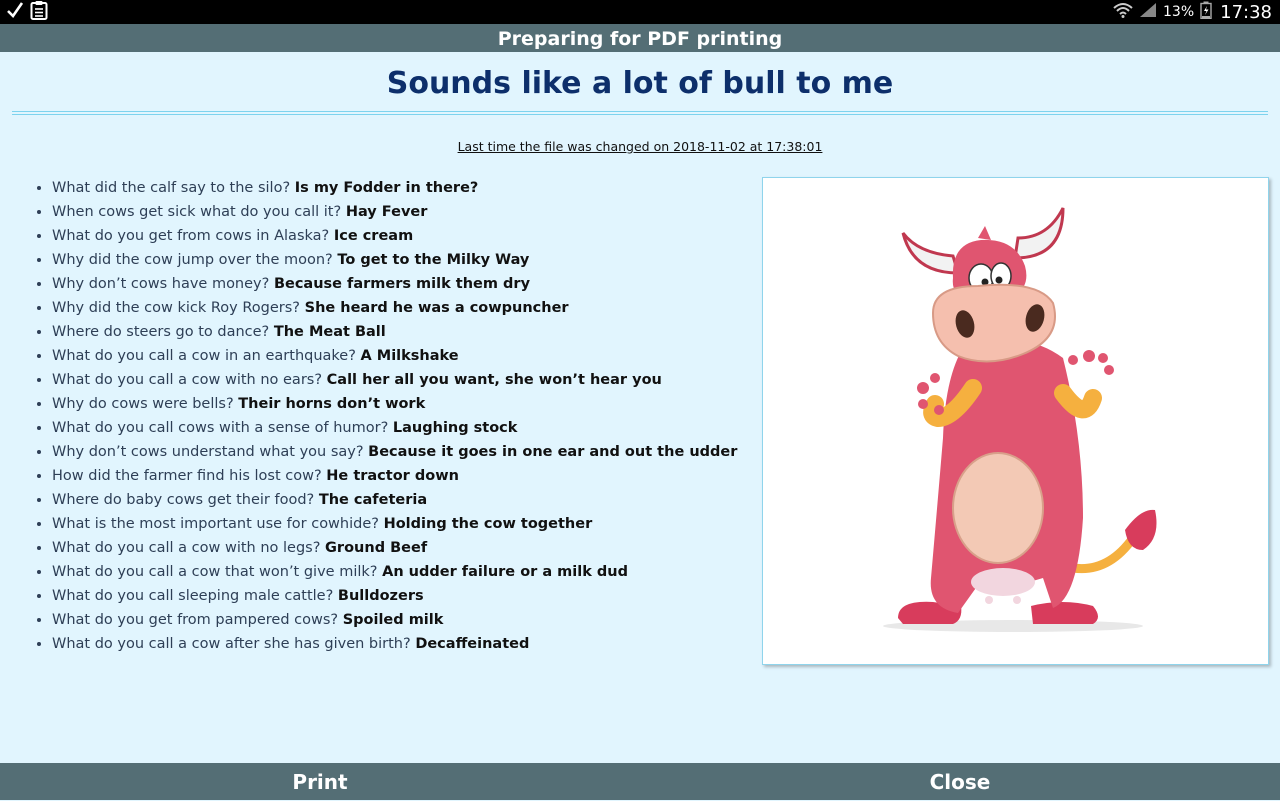 Image resolution: width=1280 pixels, height=801 pixels. Describe the element at coordinates (193, 596) in the screenshot. I see `joke-question: What do you call sleeping male cattle?` at that location.